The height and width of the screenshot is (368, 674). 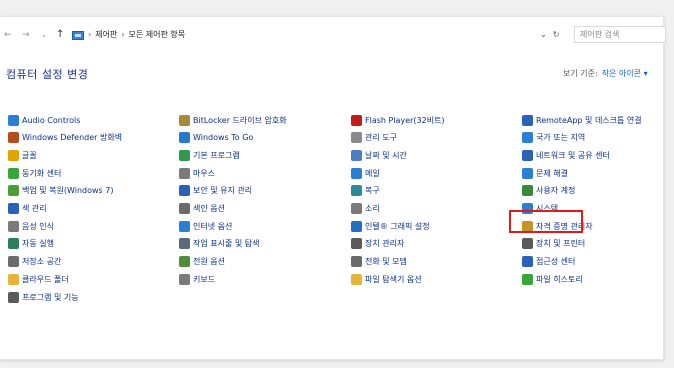 I want to click on control-panel-item: 국가 또는 지역, so click(x=553, y=138).